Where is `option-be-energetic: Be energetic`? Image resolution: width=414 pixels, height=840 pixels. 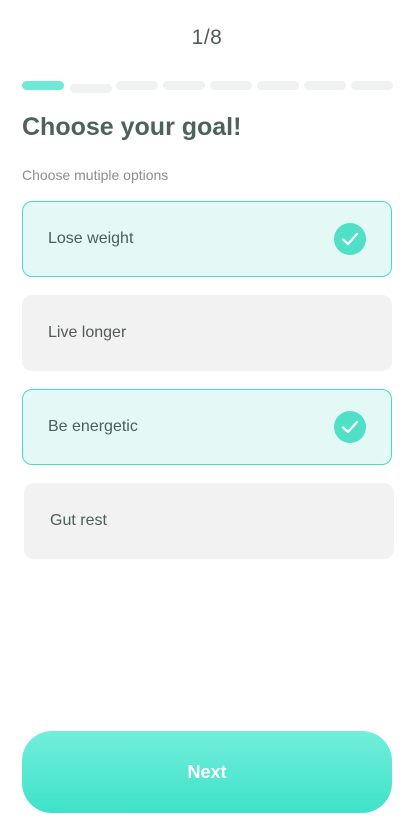
option-be-energetic: Be energetic is located at coordinates (207, 427).